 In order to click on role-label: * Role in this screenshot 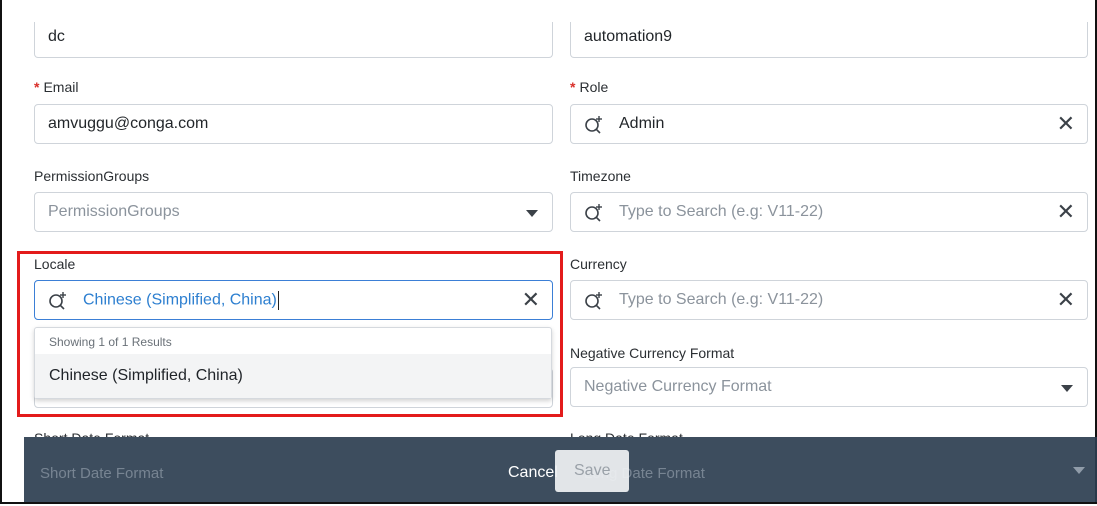, I will do `click(589, 87)`.